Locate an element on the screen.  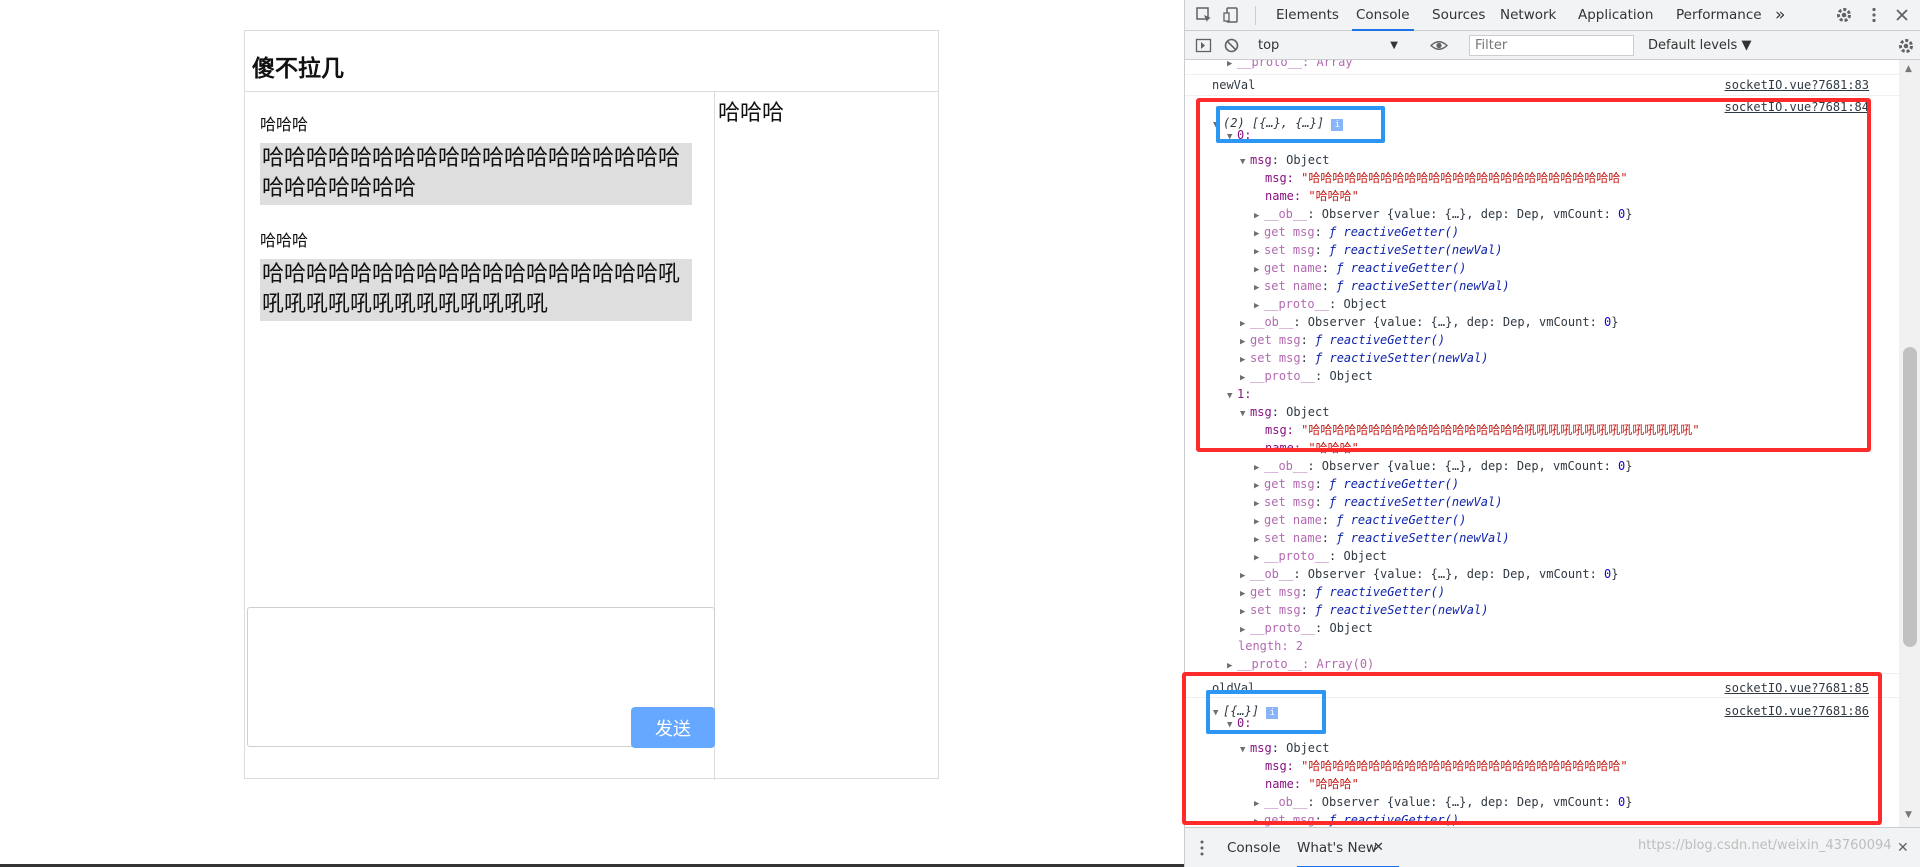
message-item: 哈哈哈 哈哈哈哈哈哈哈哈哈哈哈哈哈哈哈哈哈哈吼吼吼吼吼吼吼吼吼吼吼吼吼吼 is located at coordinates (476, 276).